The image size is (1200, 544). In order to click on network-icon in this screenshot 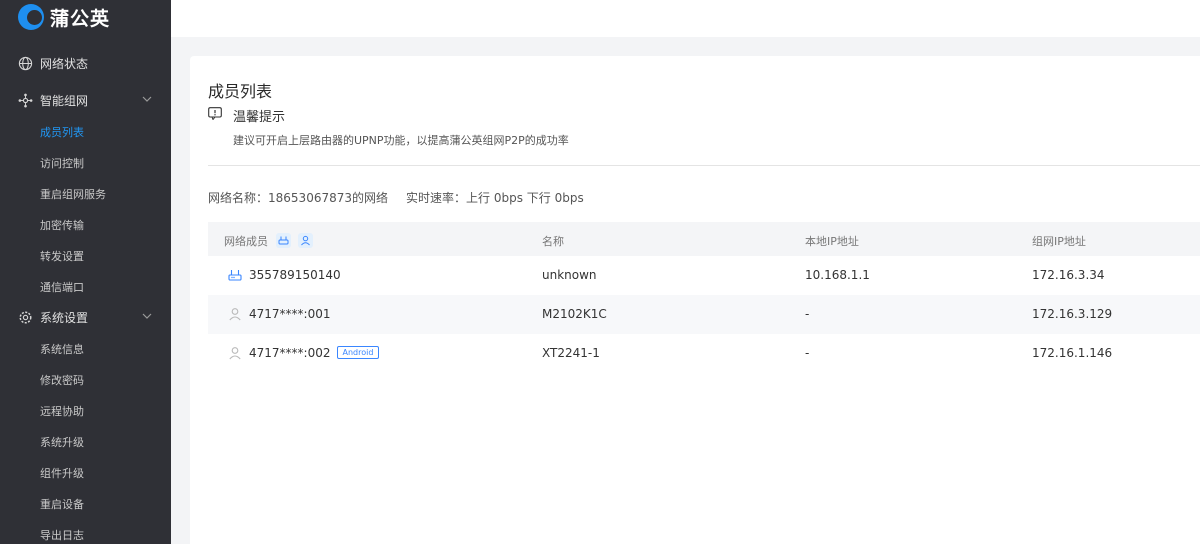, I will do `click(25, 100)`.